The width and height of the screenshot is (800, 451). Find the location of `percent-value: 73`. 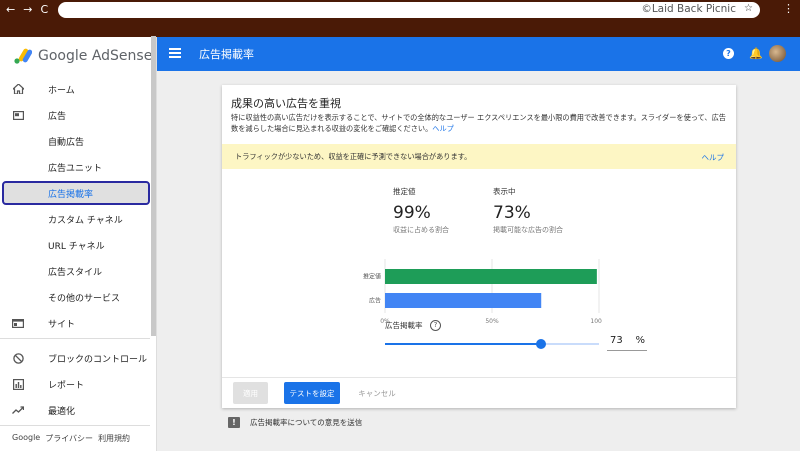

percent-value: 73 is located at coordinates (616, 340).